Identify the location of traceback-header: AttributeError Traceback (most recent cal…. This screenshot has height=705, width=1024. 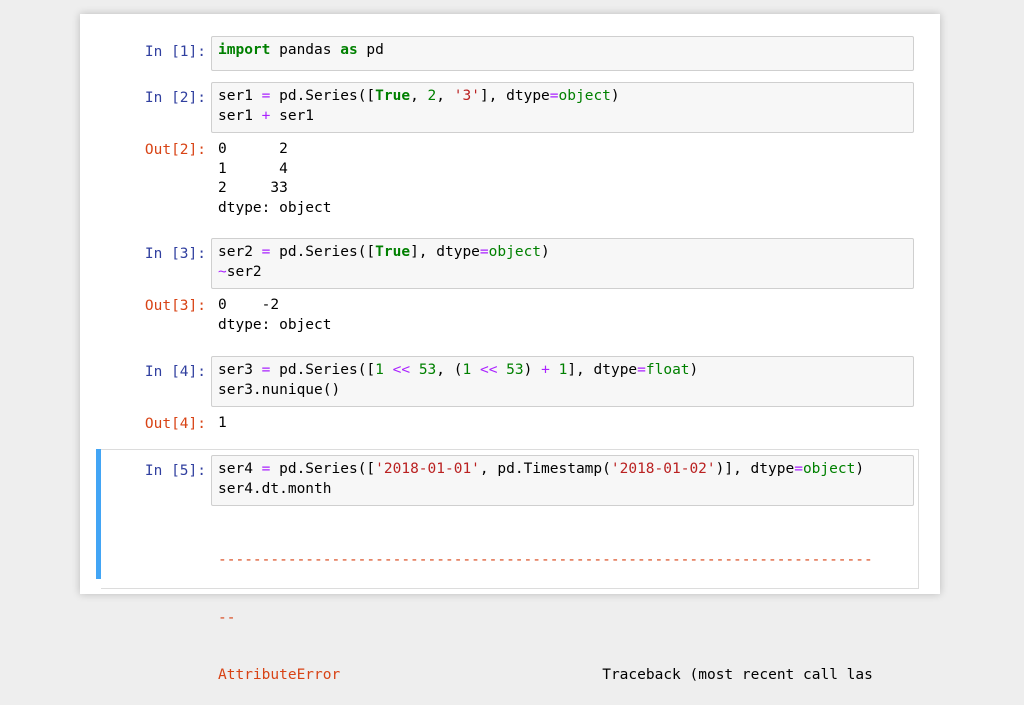
(545, 676).